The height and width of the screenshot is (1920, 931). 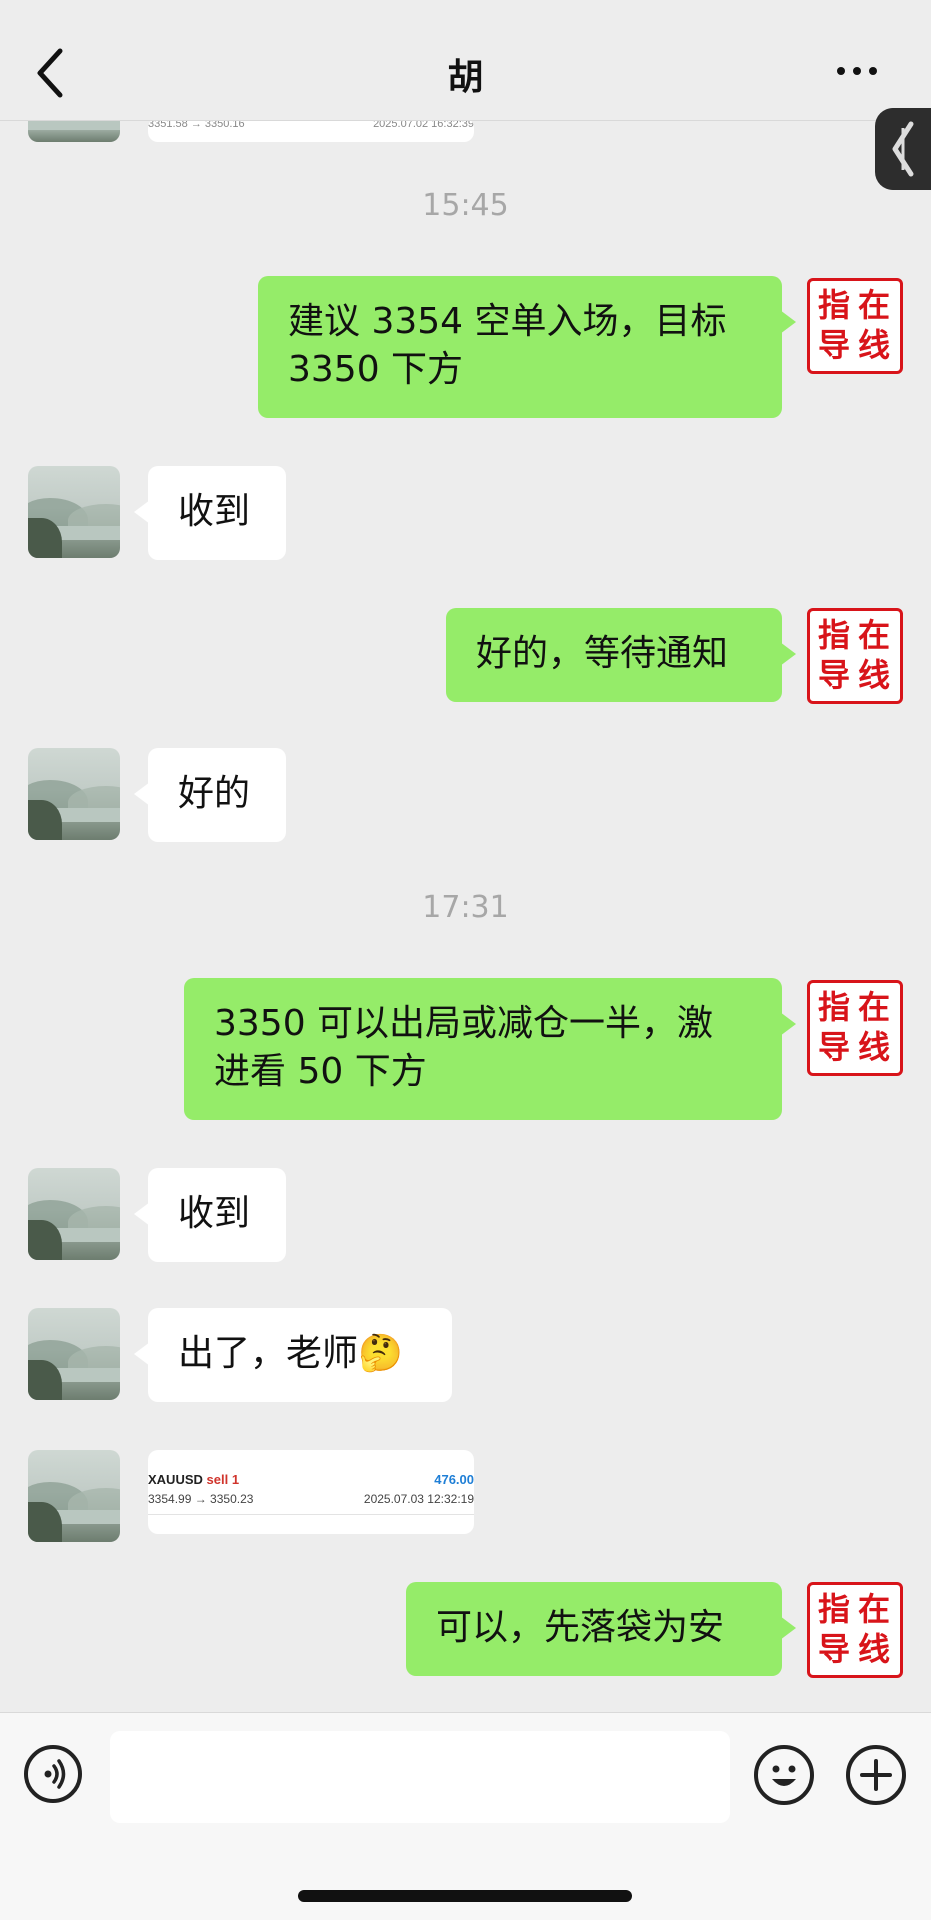 I want to click on message-bubble-sent: 好的，等待通知, so click(x=621, y=655).